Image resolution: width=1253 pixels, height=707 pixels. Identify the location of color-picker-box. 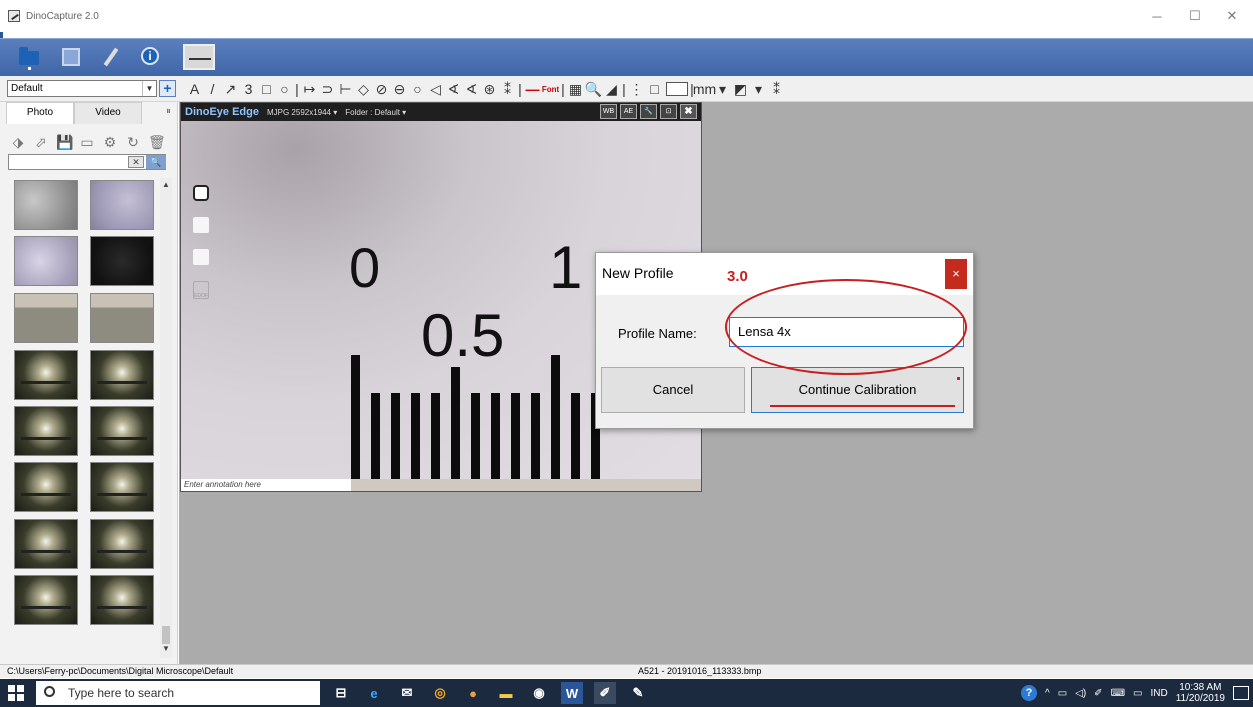
(677, 89).